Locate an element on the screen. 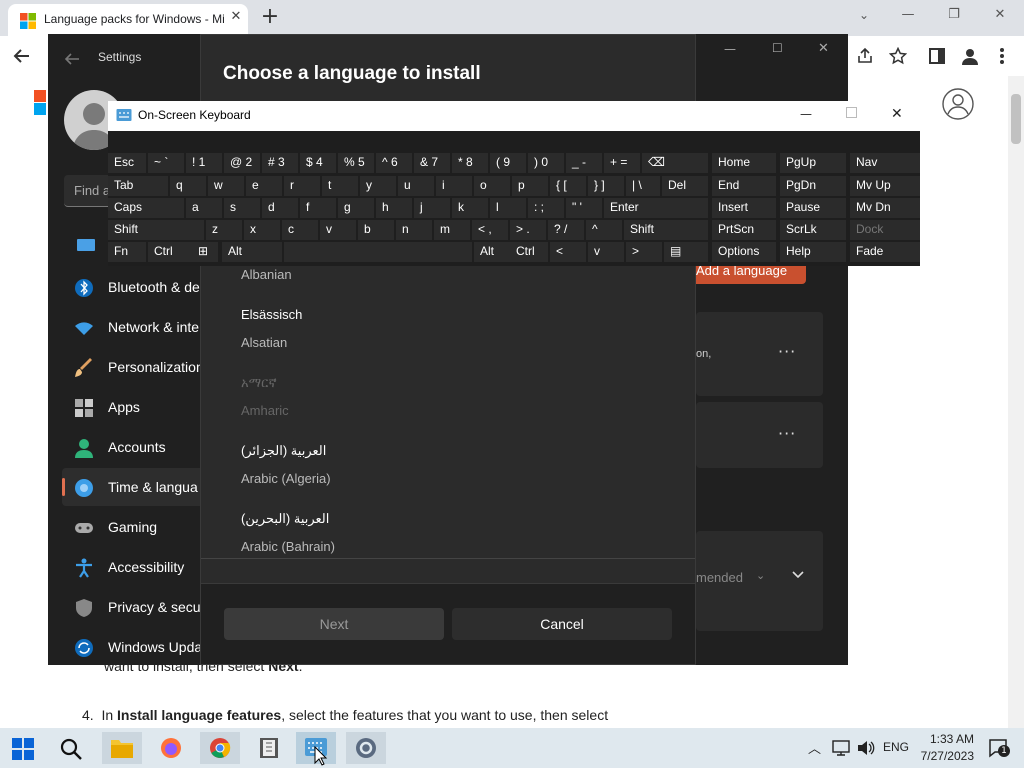 This screenshot has width=1024, height=768. osk-close-button: ✕ is located at coordinates (897, 114).